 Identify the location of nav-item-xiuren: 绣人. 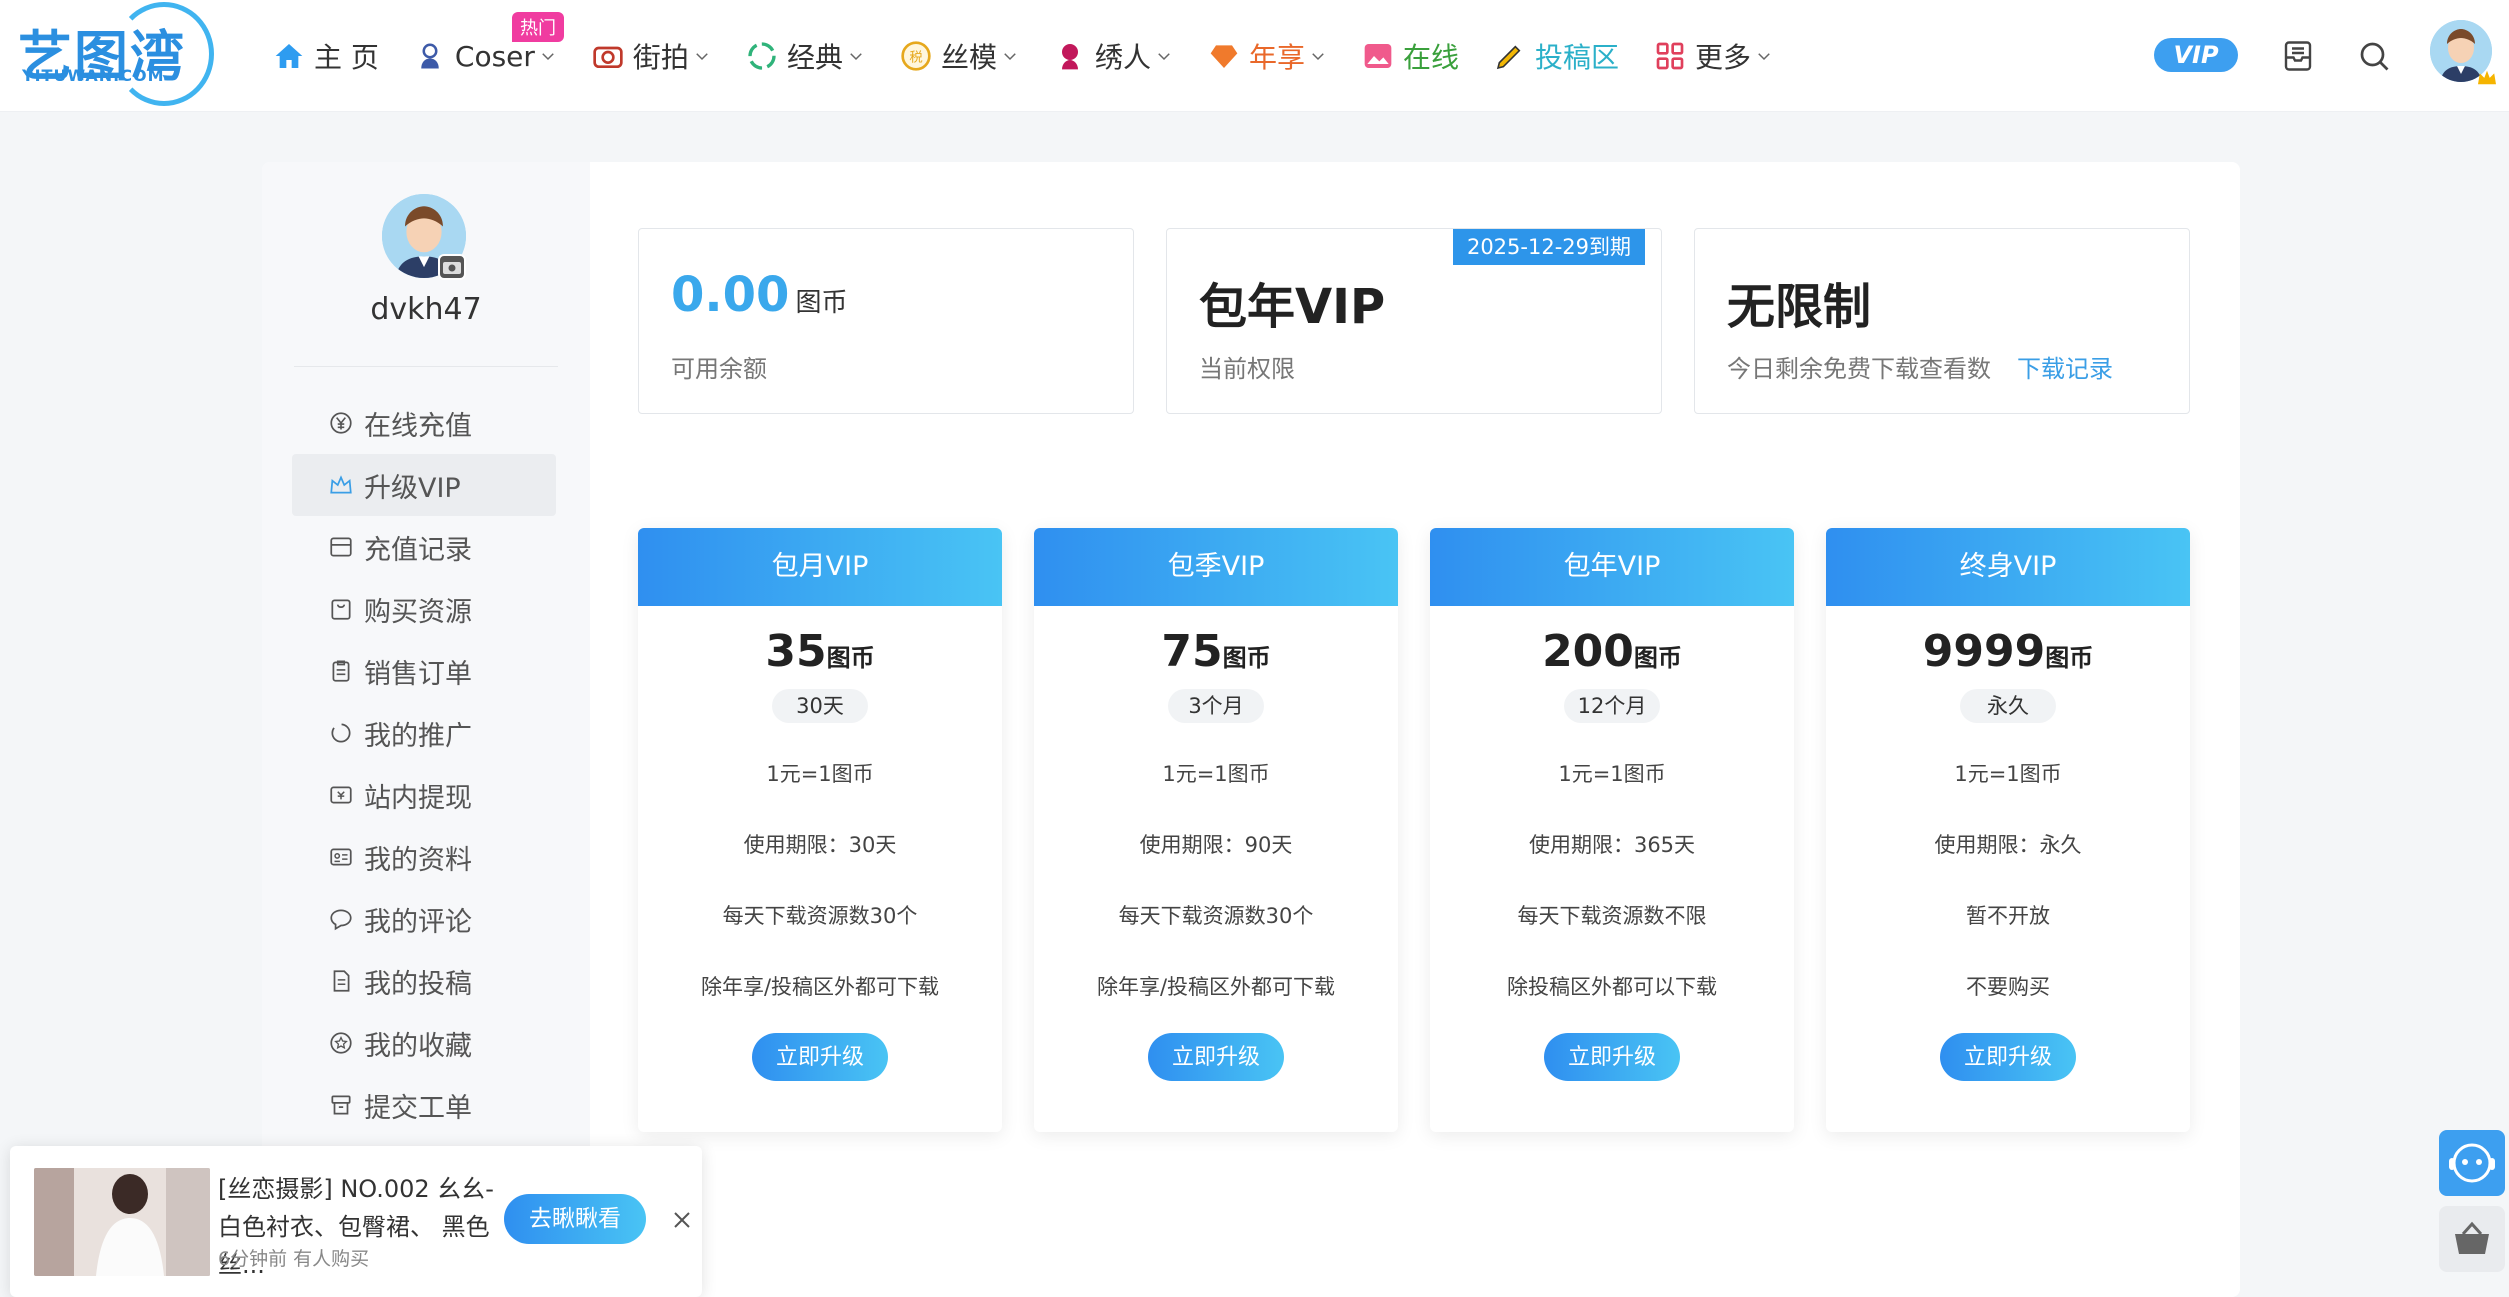
(1113, 56).